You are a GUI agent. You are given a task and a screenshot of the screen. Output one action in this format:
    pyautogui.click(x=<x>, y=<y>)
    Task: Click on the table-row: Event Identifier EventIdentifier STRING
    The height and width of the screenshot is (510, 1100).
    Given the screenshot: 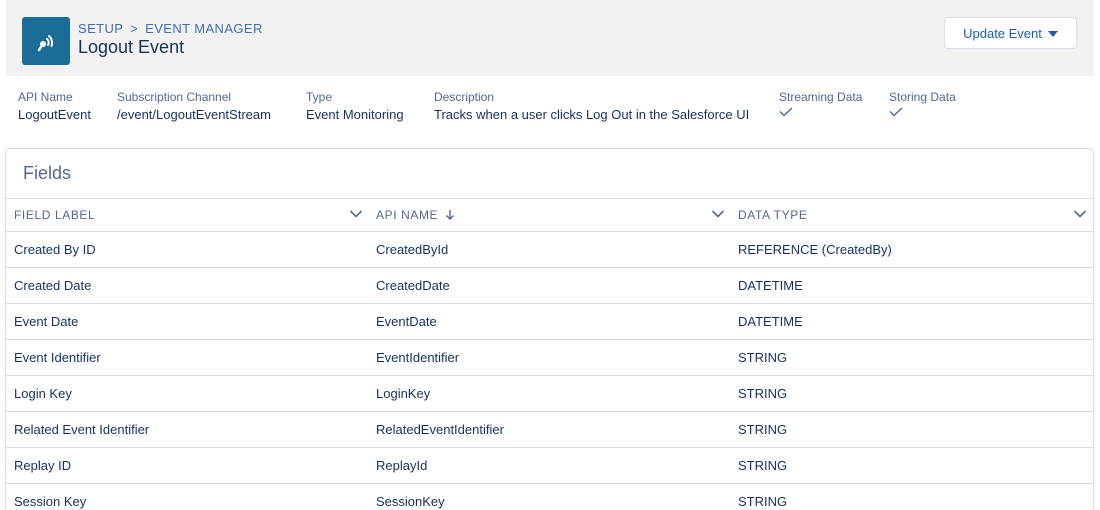 What is the action you would take?
    pyautogui.click(x=549, y=358)
    